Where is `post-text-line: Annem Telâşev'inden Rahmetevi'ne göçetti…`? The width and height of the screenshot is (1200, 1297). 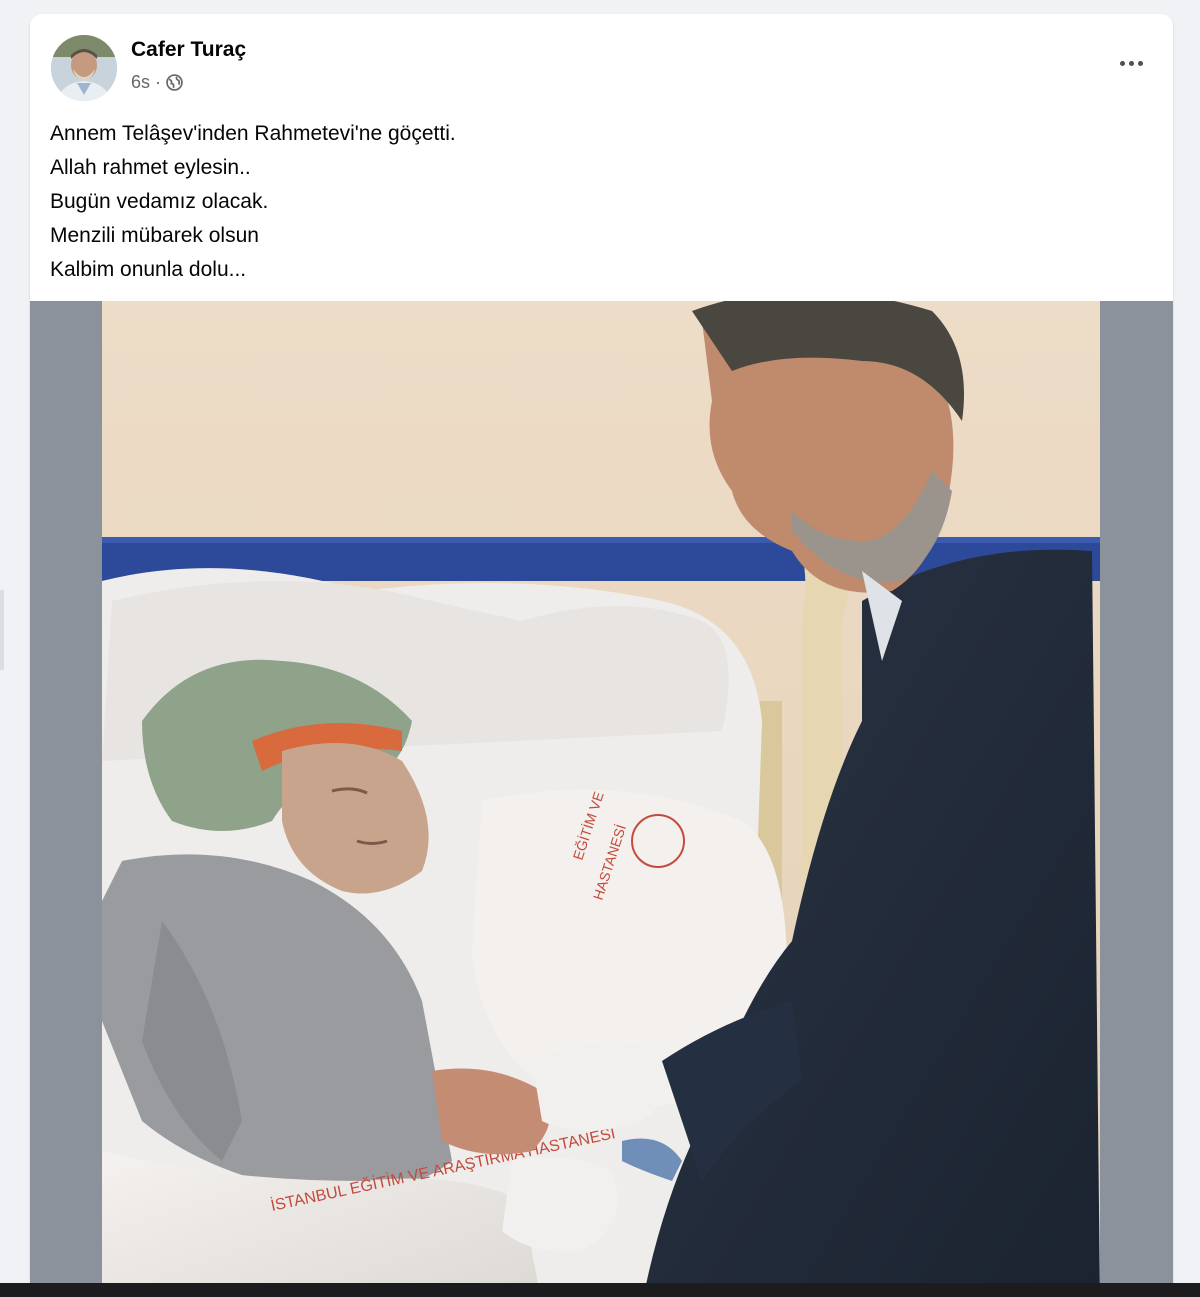
post-text-line: Annem Telâşev'inden Rahmetevi'ne göçetti… is located at coordinates (253, 133).